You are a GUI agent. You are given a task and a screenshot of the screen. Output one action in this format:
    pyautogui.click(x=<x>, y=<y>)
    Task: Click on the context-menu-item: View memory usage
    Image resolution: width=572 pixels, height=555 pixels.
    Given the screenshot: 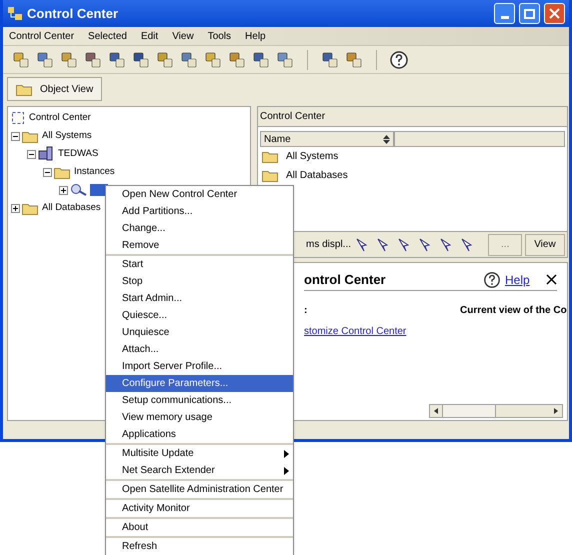 What is the action you would take?
    pyautogui.click(x=199, y=417)
    